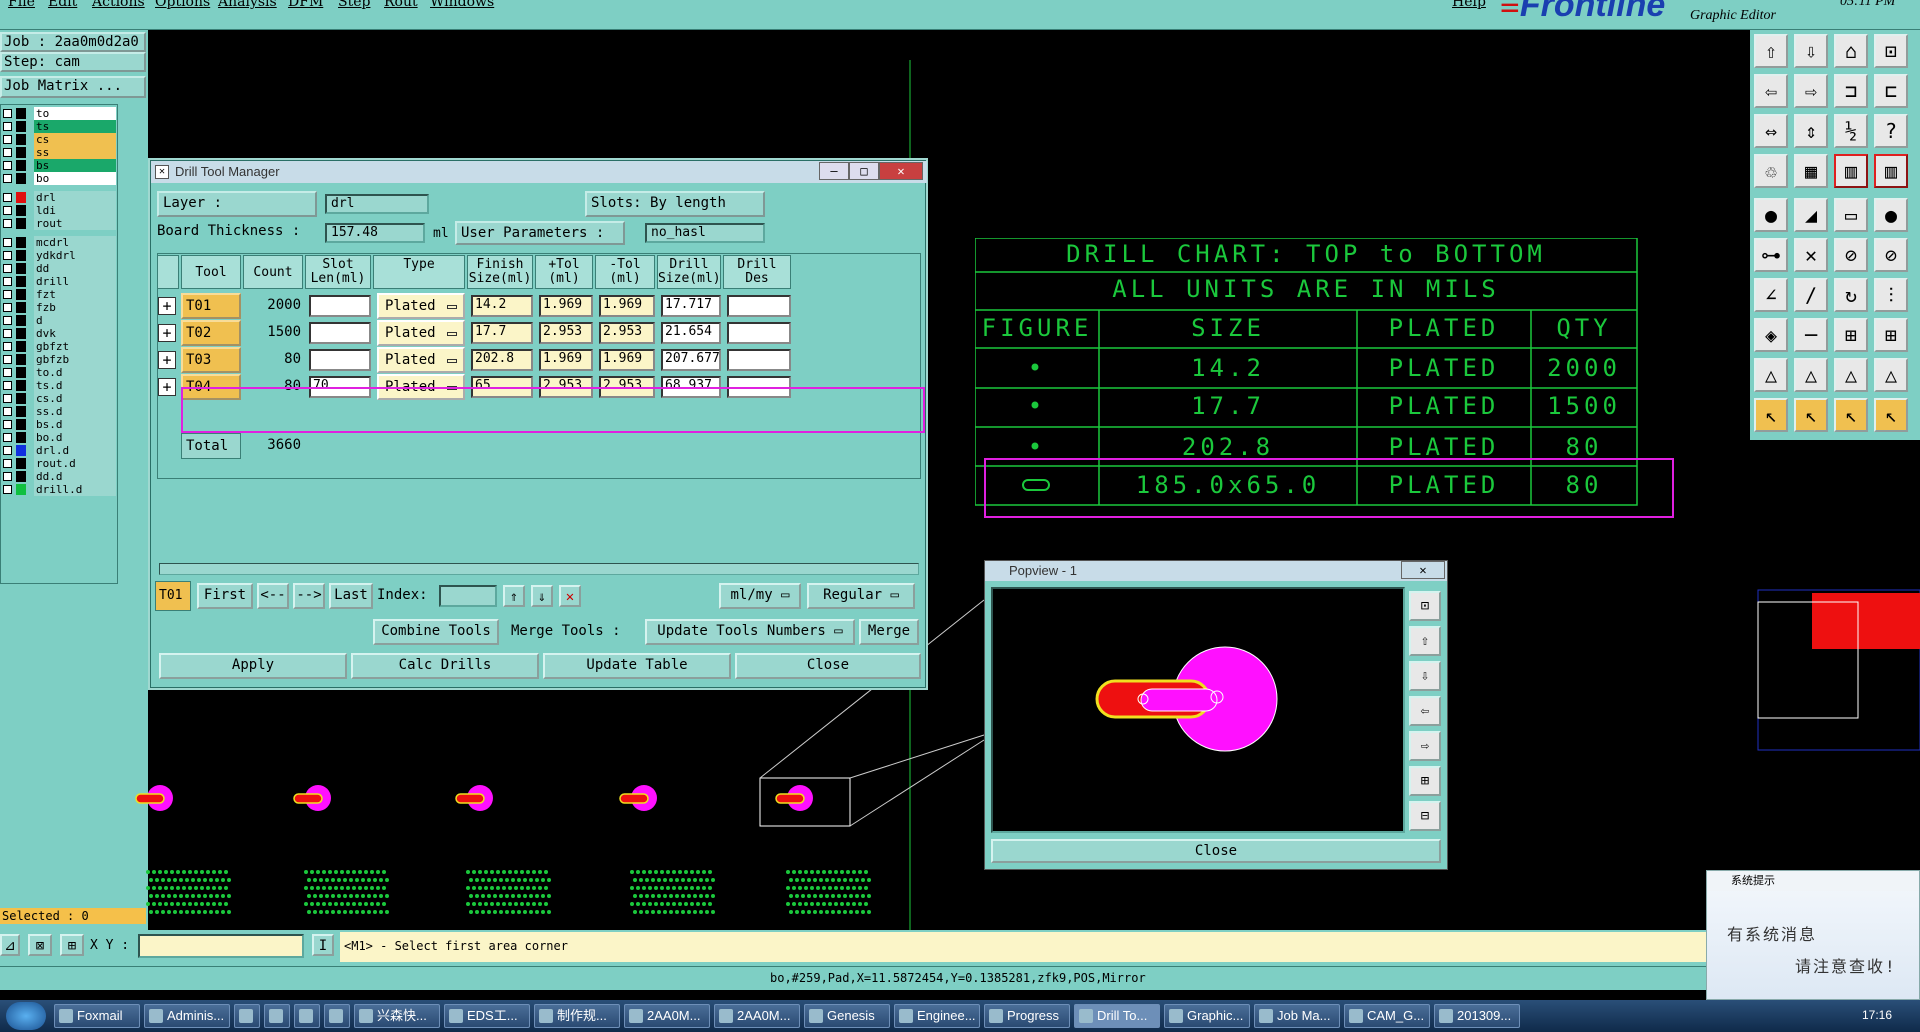 The image size is (1920, 1032). I want to click on drill-size-input: 207.677, so click(691, 360).